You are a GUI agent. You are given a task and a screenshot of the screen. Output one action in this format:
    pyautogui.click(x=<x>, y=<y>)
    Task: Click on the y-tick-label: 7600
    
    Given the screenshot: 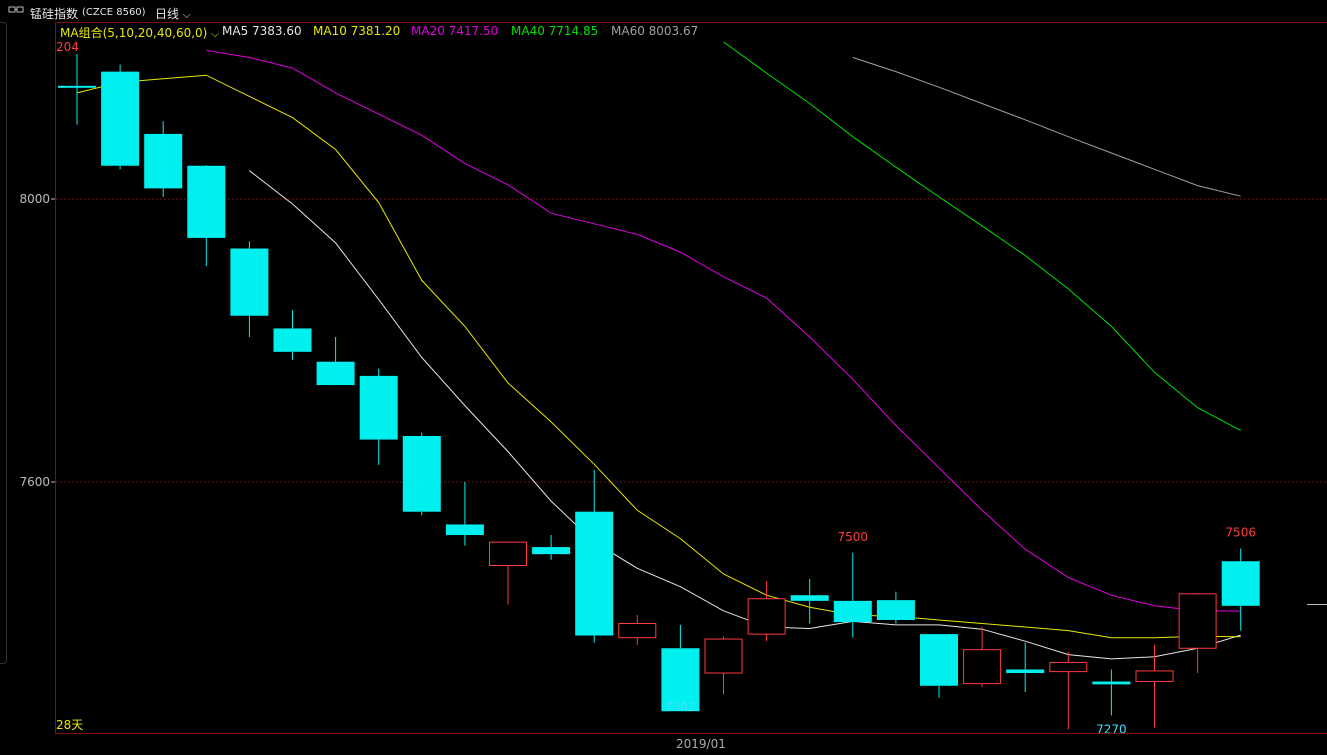 What is the action you would take?
    pyautogui.click(x=34, y=482)
    